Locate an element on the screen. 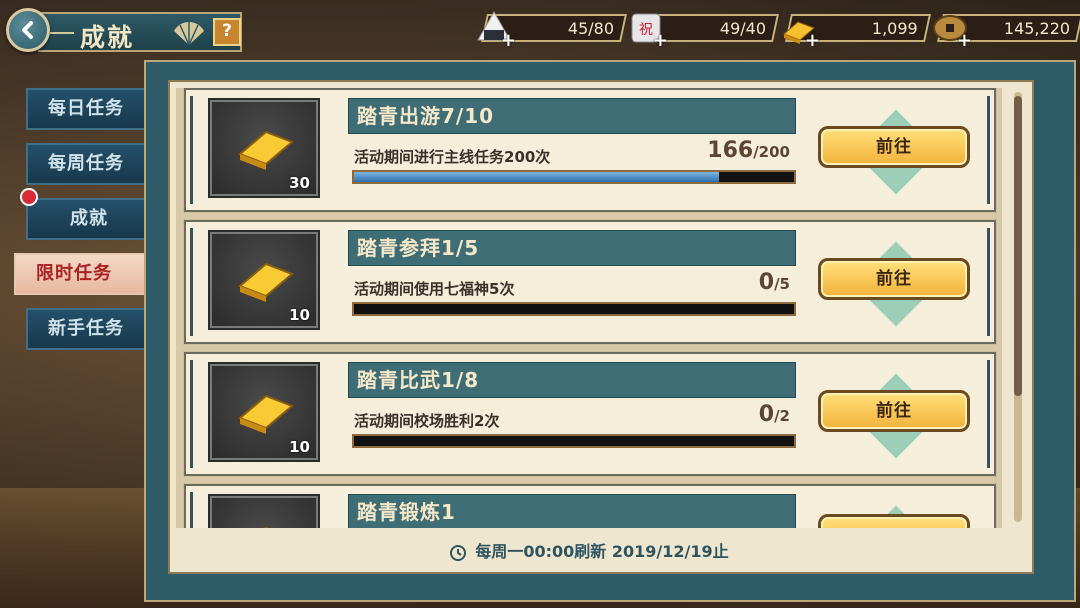 The image size is (1080, 608). resource-gold-value: 1,099 is located at coordinates (895, 28).